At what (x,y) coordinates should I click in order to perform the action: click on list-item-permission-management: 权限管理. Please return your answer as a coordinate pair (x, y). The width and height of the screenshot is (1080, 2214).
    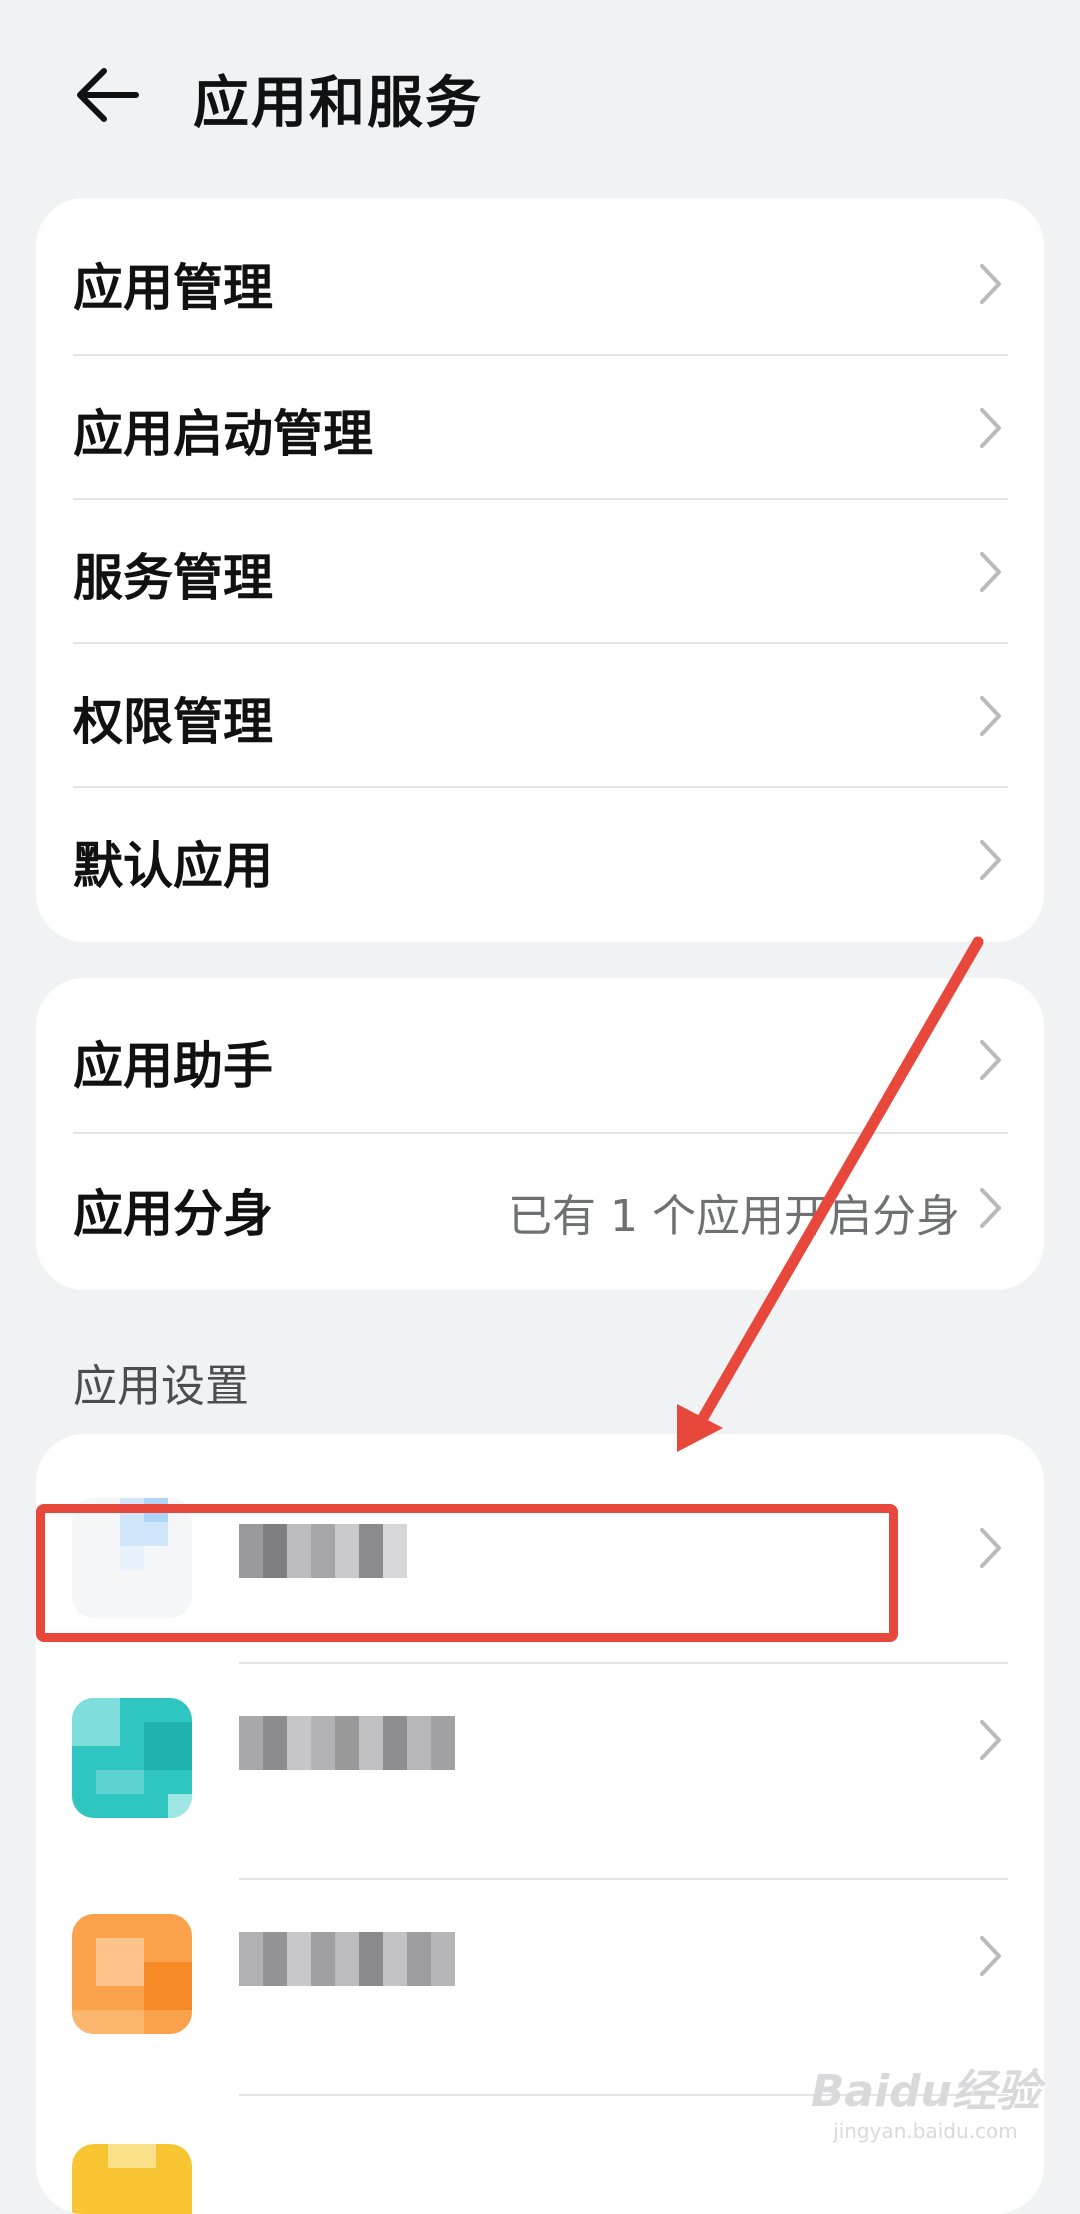
    Looking at the image, I should click on (540, 715).